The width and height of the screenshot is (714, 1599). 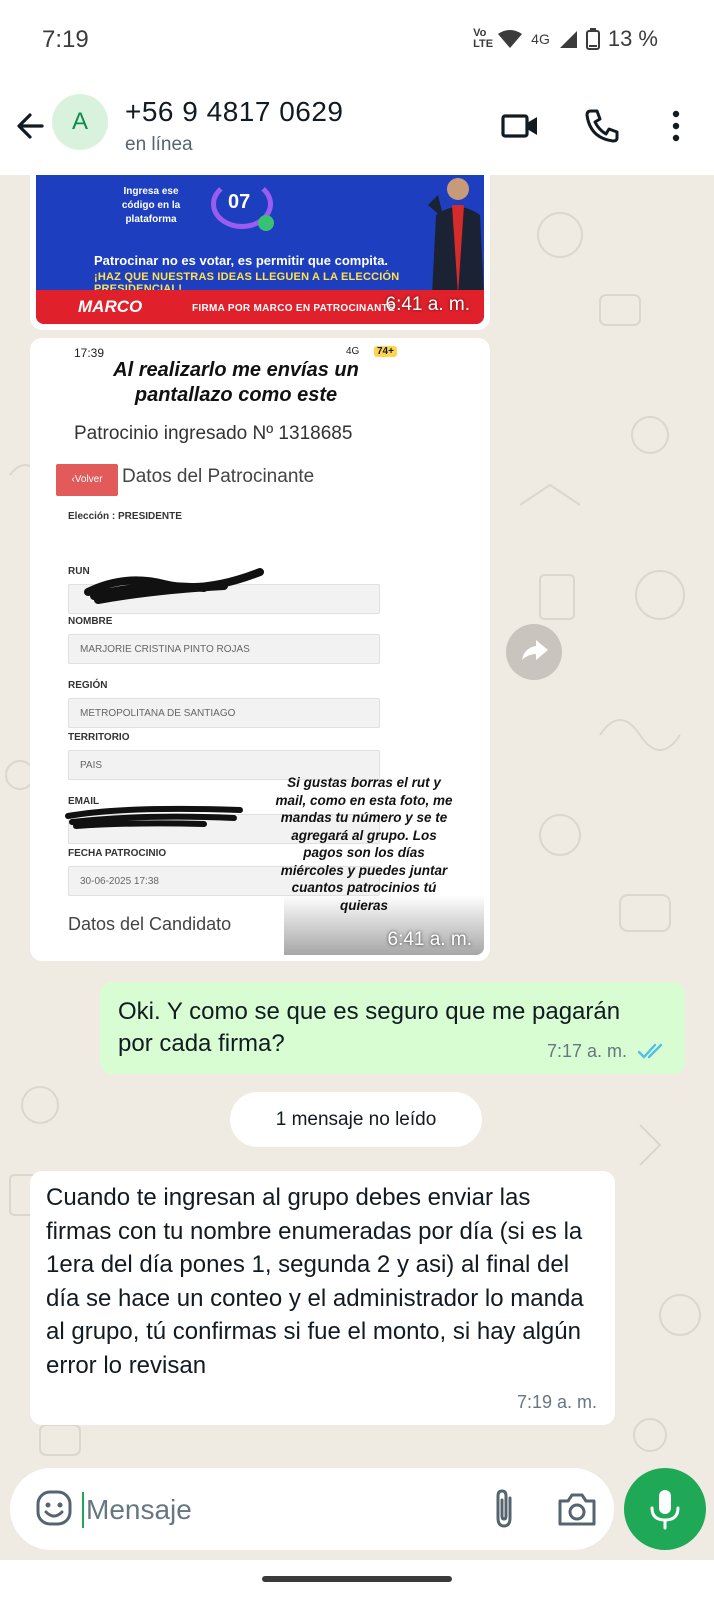 I want to click on status-icons: Vo LTE 4G 13 %, so click(x=565, y=39).